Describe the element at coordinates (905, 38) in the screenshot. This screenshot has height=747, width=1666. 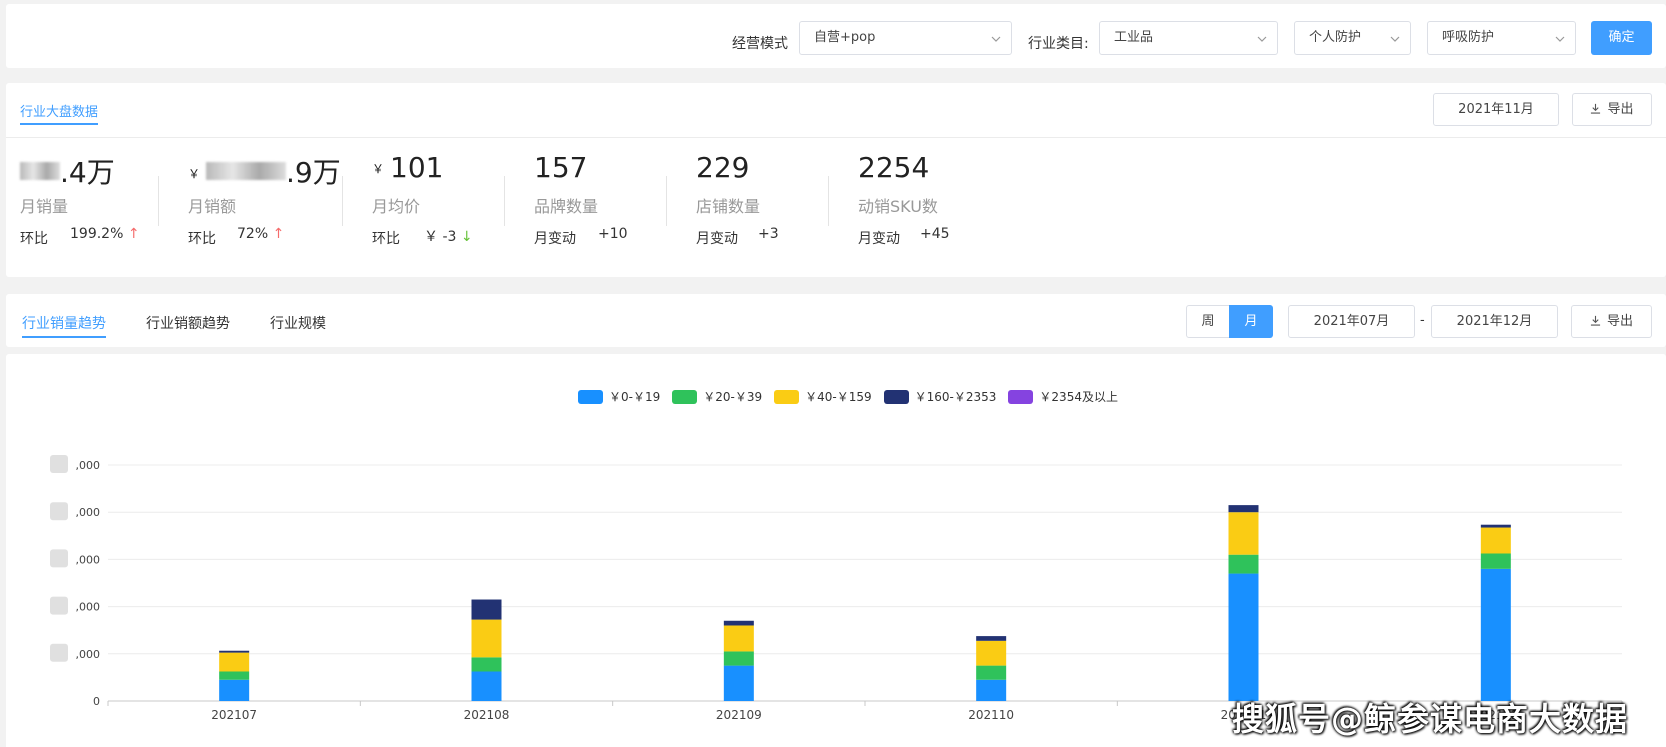
I see `mode-select: 自营+pop` at that location.